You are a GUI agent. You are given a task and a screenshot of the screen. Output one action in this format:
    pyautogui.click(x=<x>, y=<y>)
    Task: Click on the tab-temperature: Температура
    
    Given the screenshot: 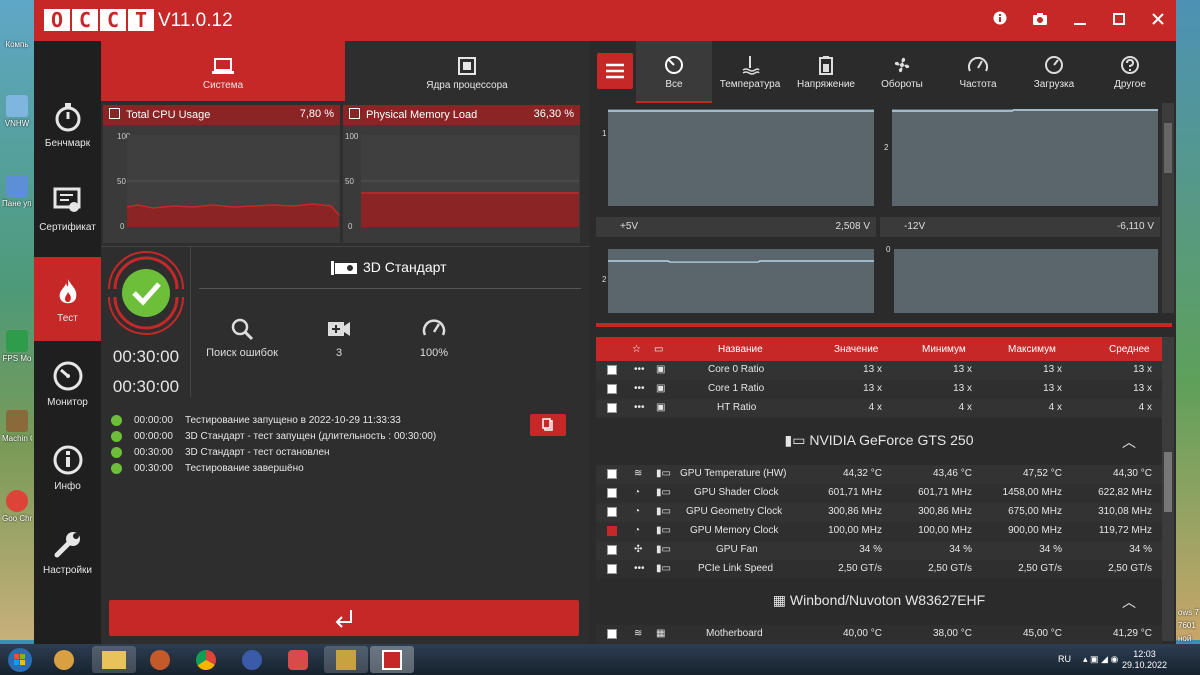 What is the action you would take?
    pyautogui.click(x=750, y=72)
    